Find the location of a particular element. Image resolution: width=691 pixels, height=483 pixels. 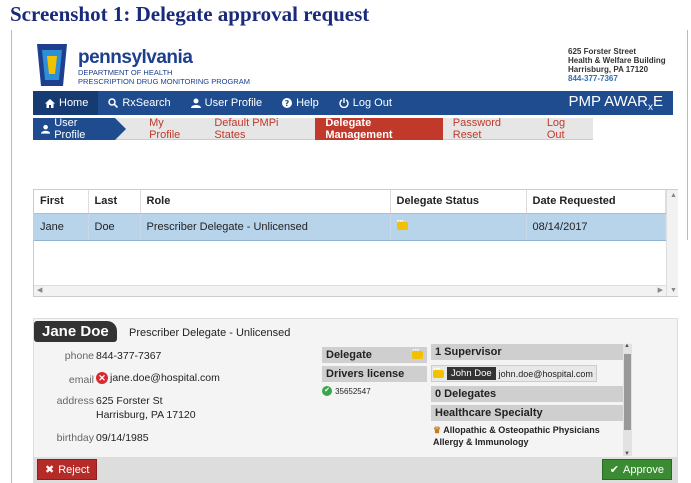

specialty-1: Allopathic & Osteopathic Physicians is located at coordinates (521, 430).